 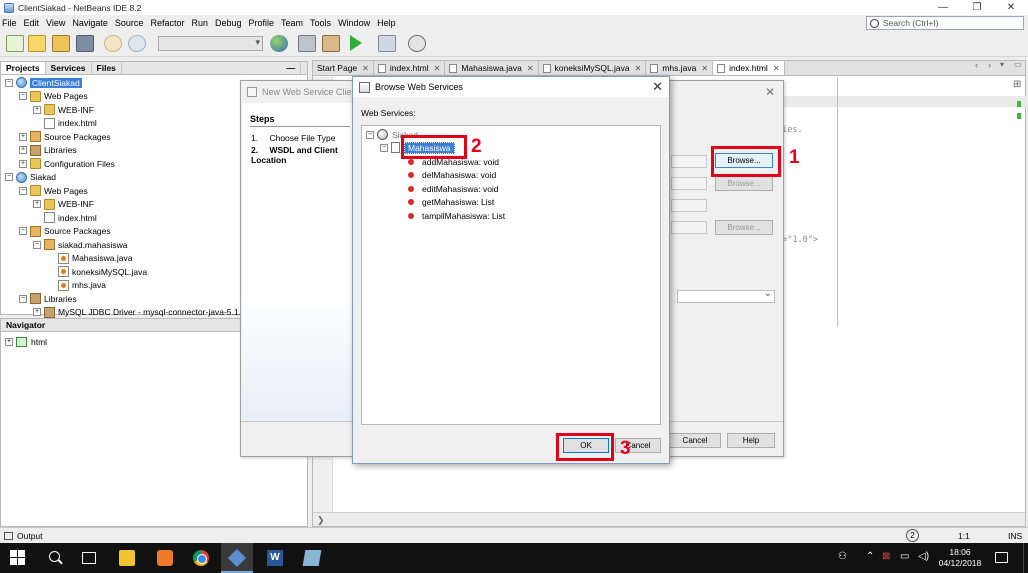 I want to click on tree-node-operation: editMahasiswa: void, so click(x=452, y=188).